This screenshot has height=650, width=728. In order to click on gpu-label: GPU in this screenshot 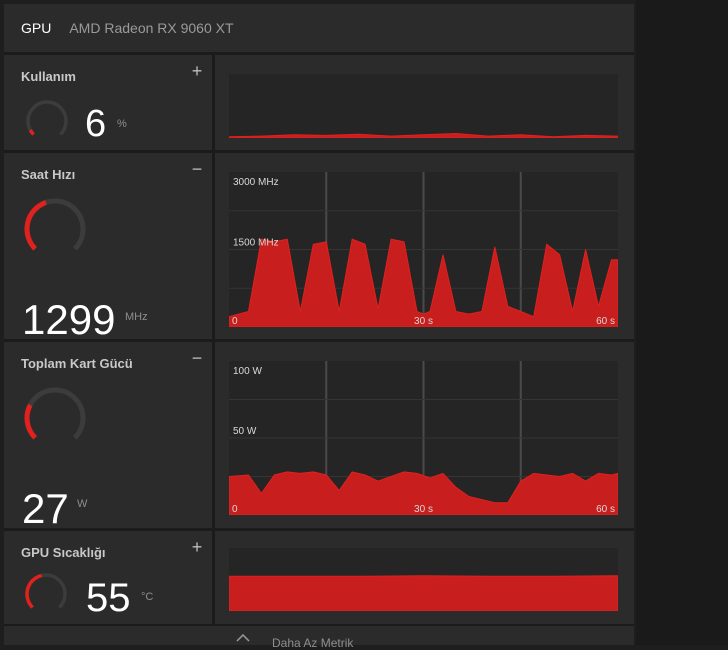, I will do `click(36, 28)`.